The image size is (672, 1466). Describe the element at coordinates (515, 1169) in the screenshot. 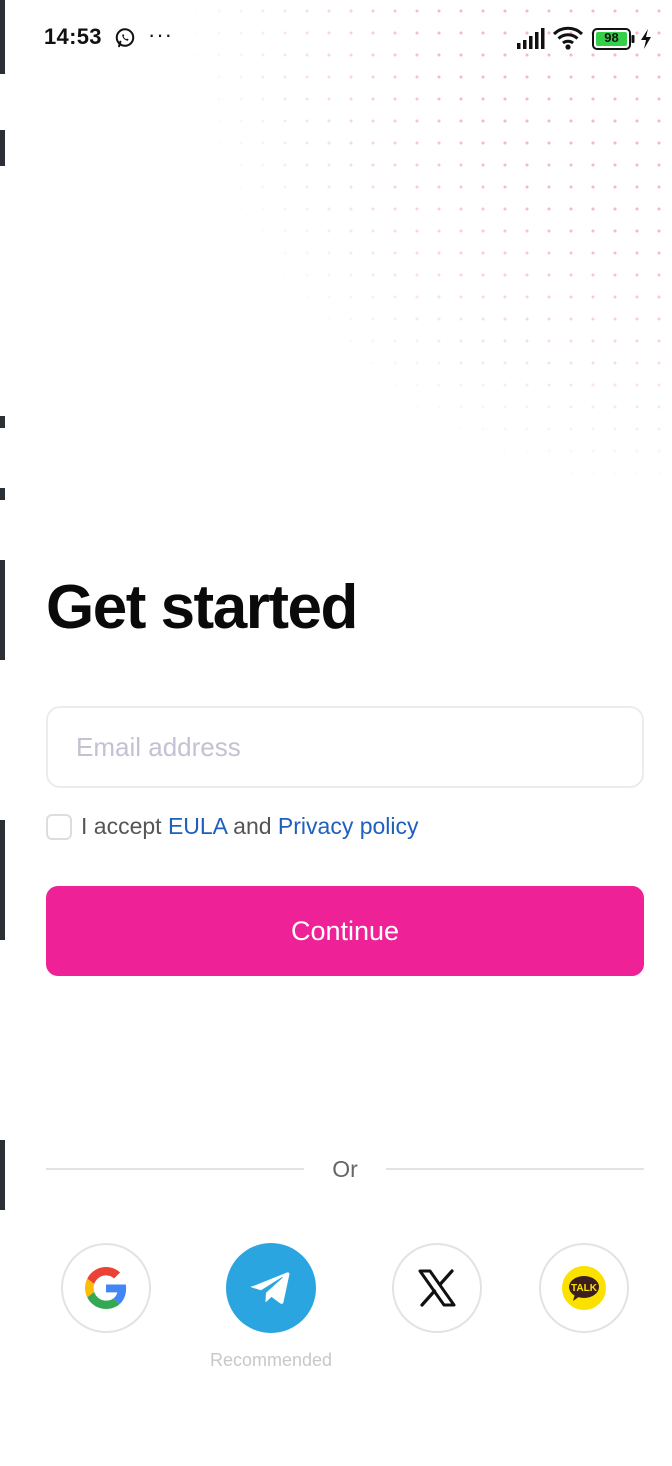

I see `divider-line-right` at that location.